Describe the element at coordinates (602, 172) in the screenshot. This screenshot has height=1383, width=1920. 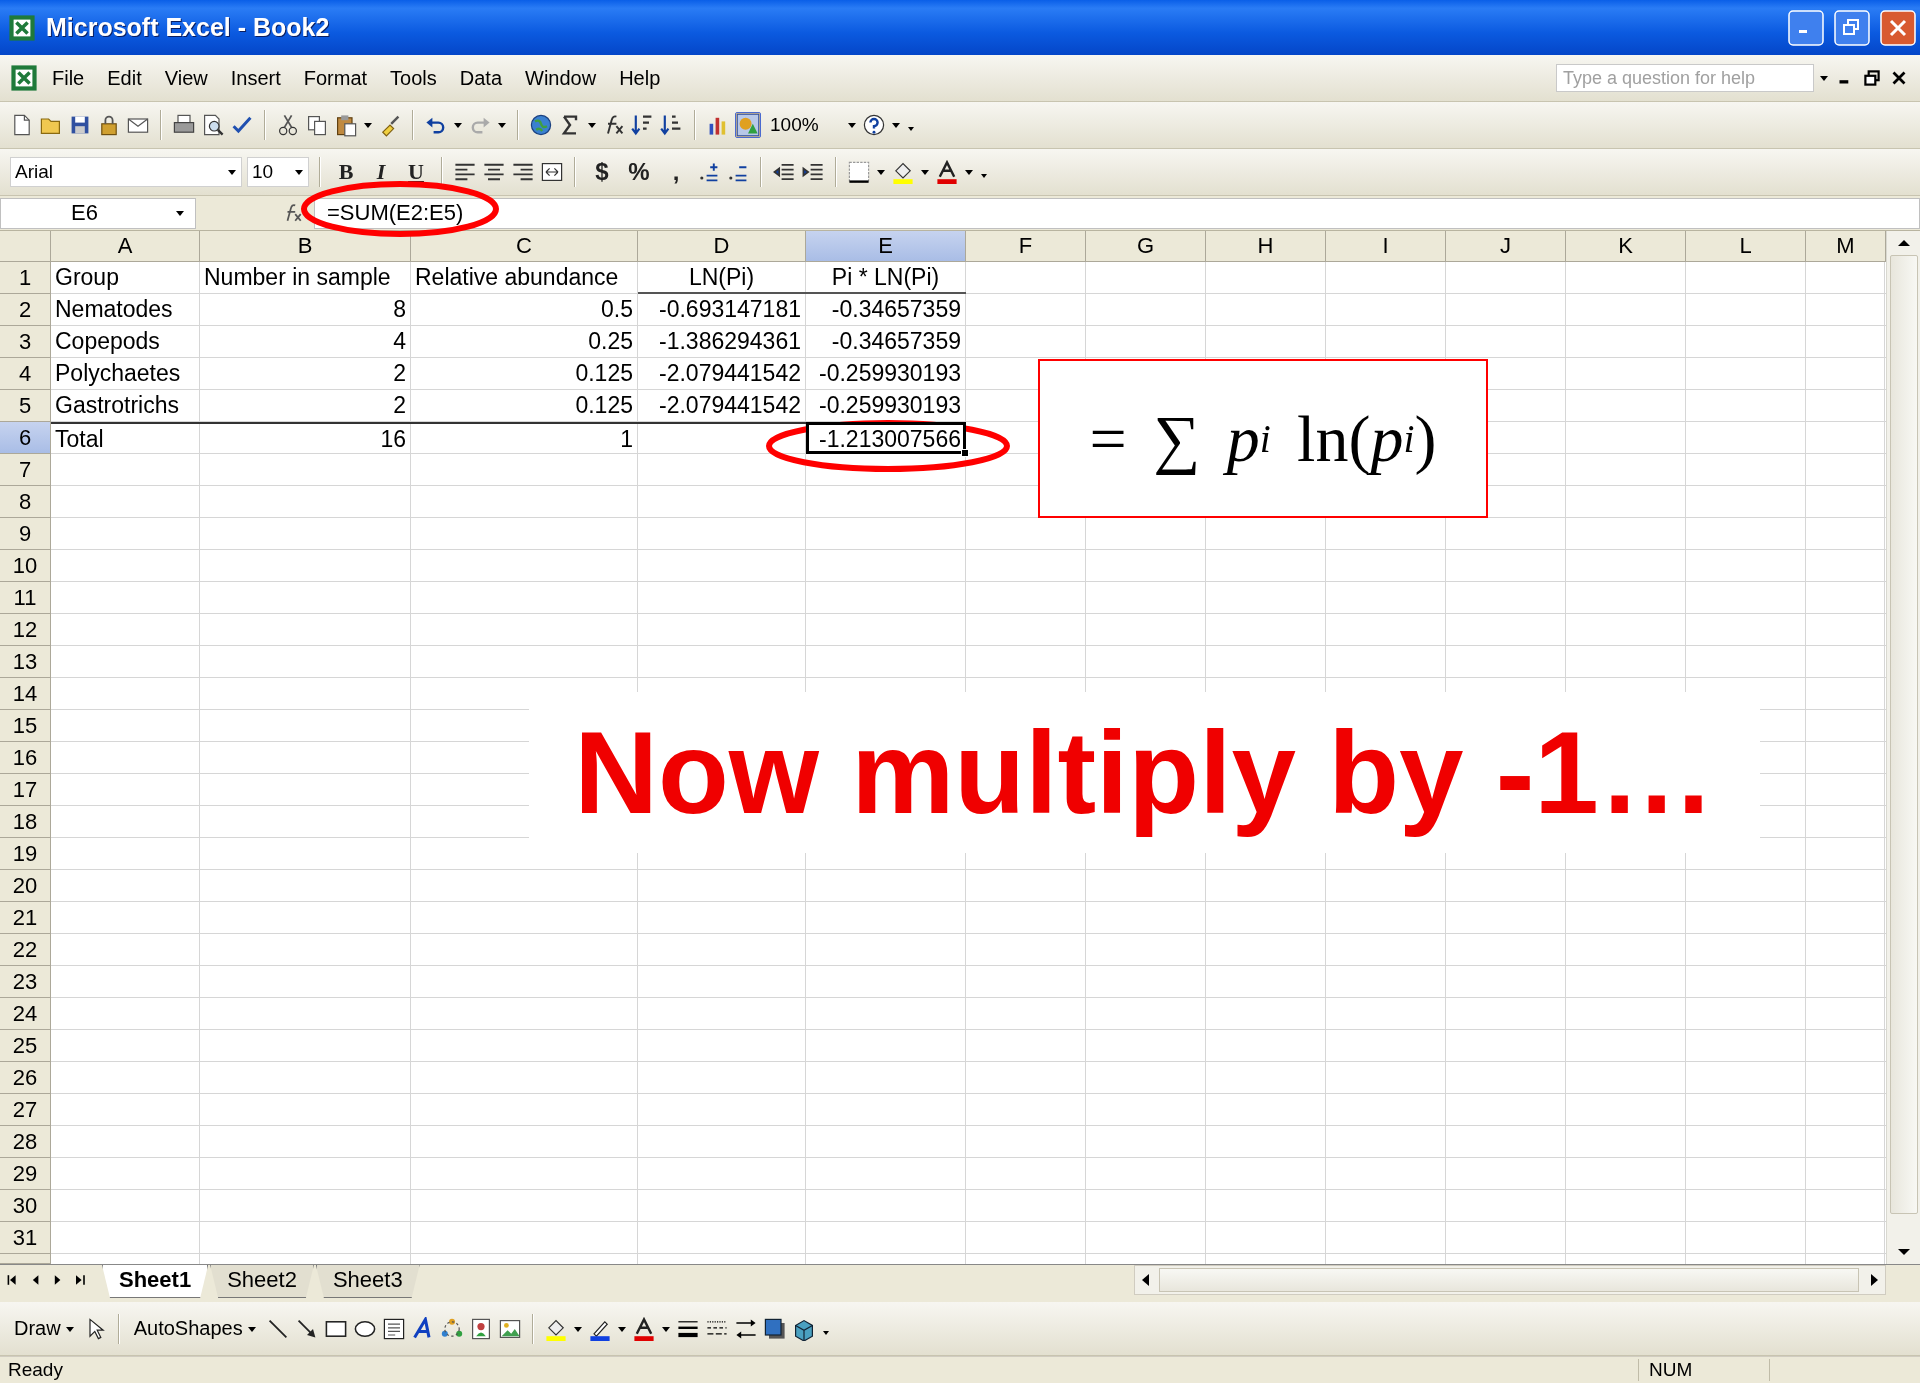
I see `currency-button: $` at that location.